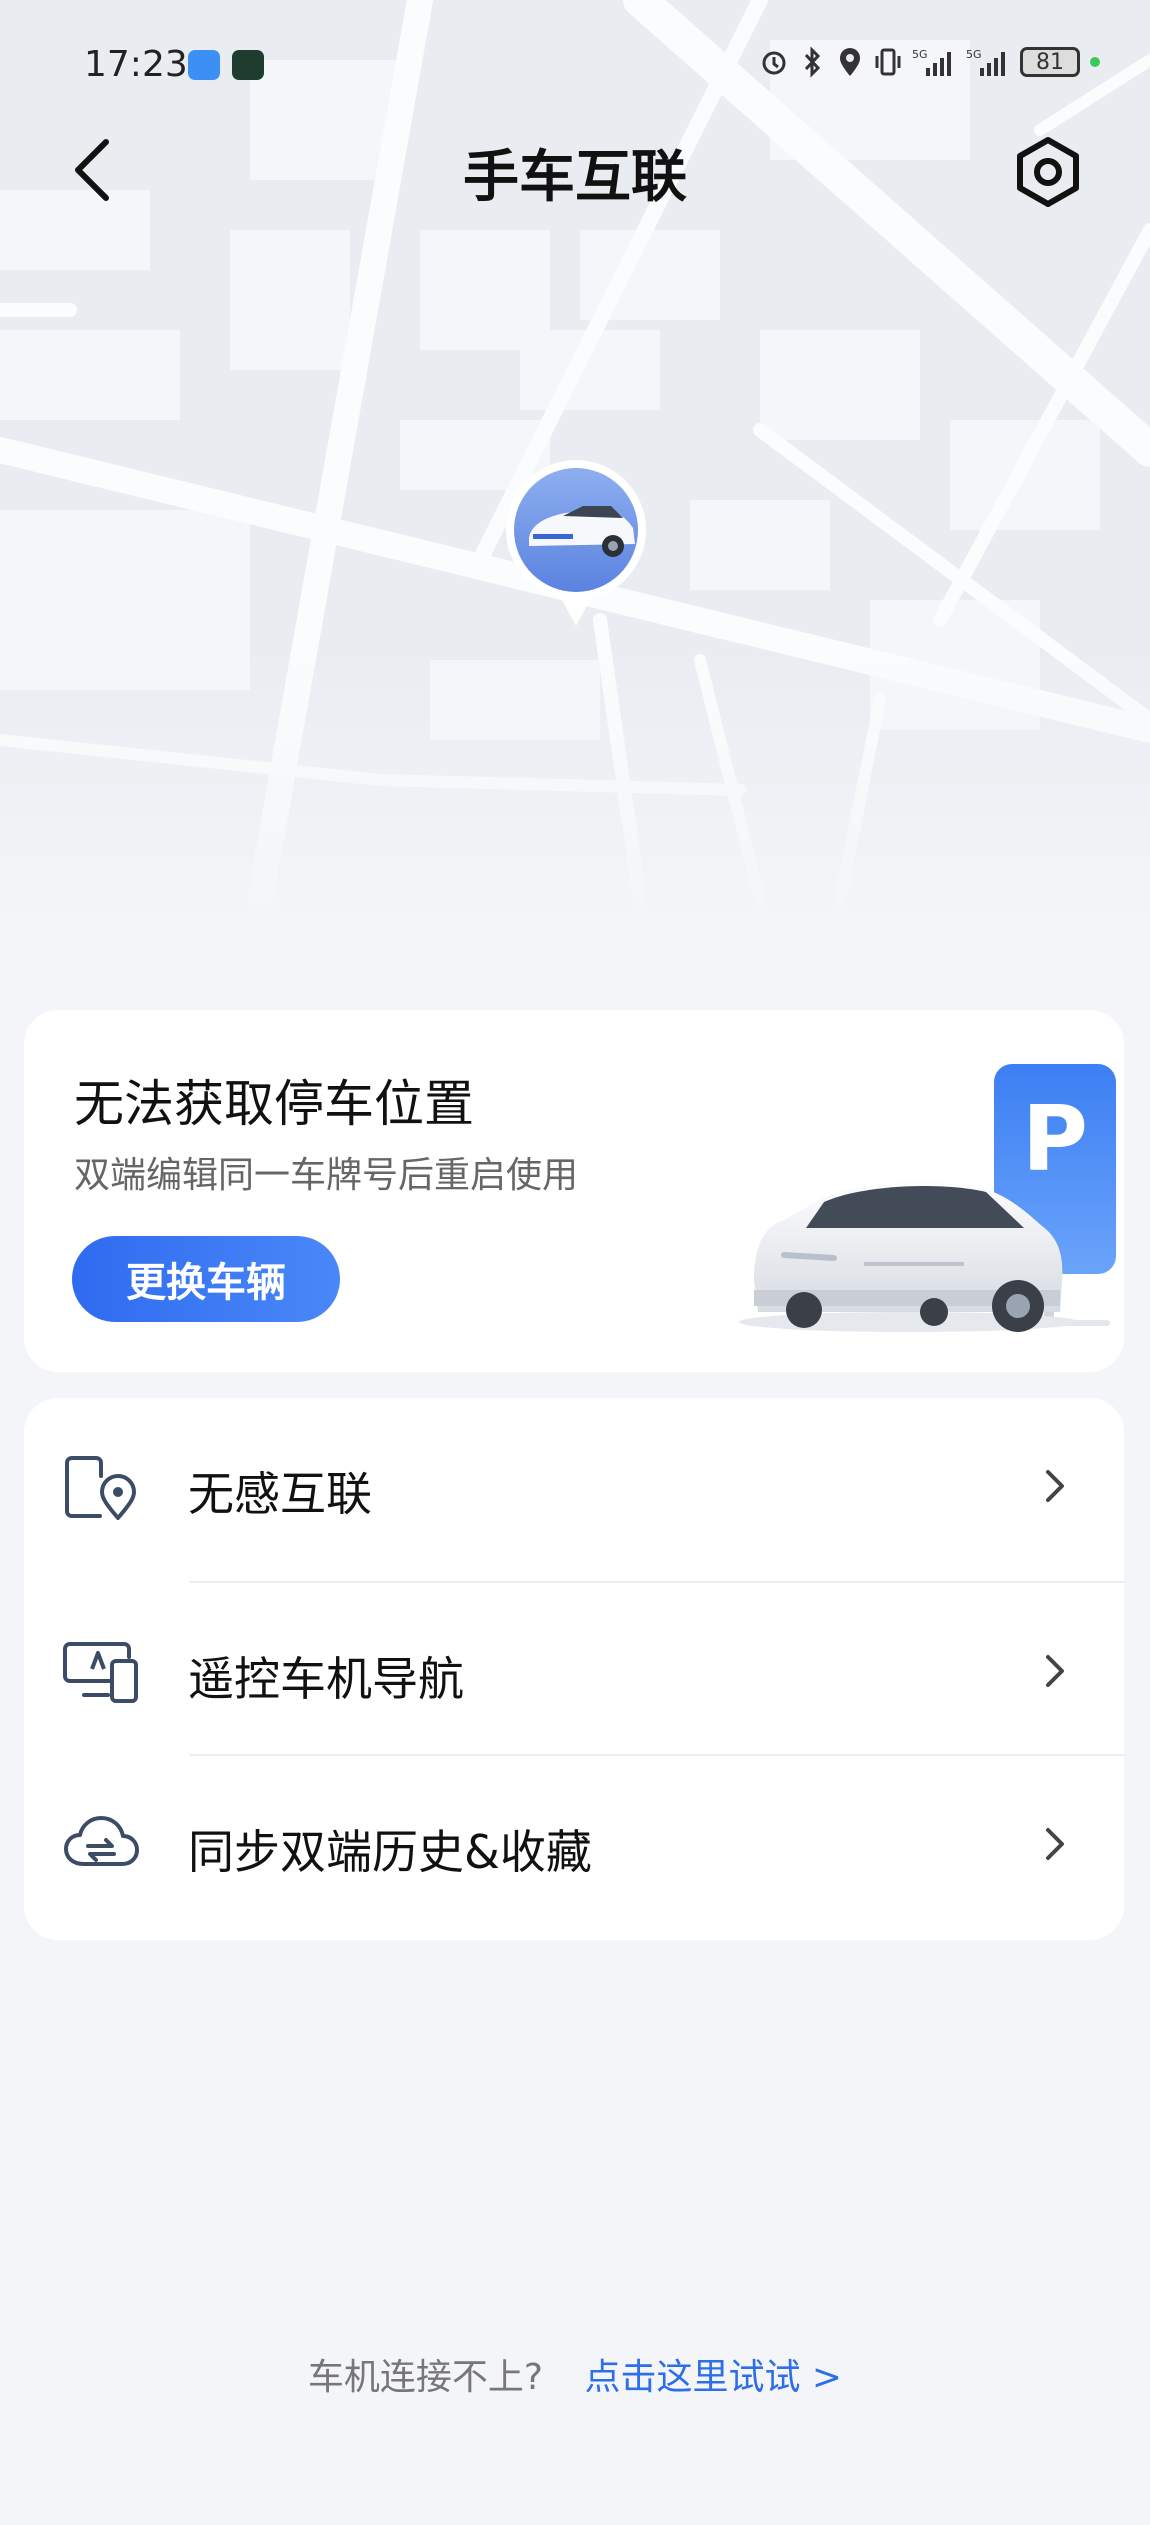  What do you see at coordinates (326, 1679) in the screenshot?
I see `menu-label: 遥控车机导航` at bounding box center [326, 1679].